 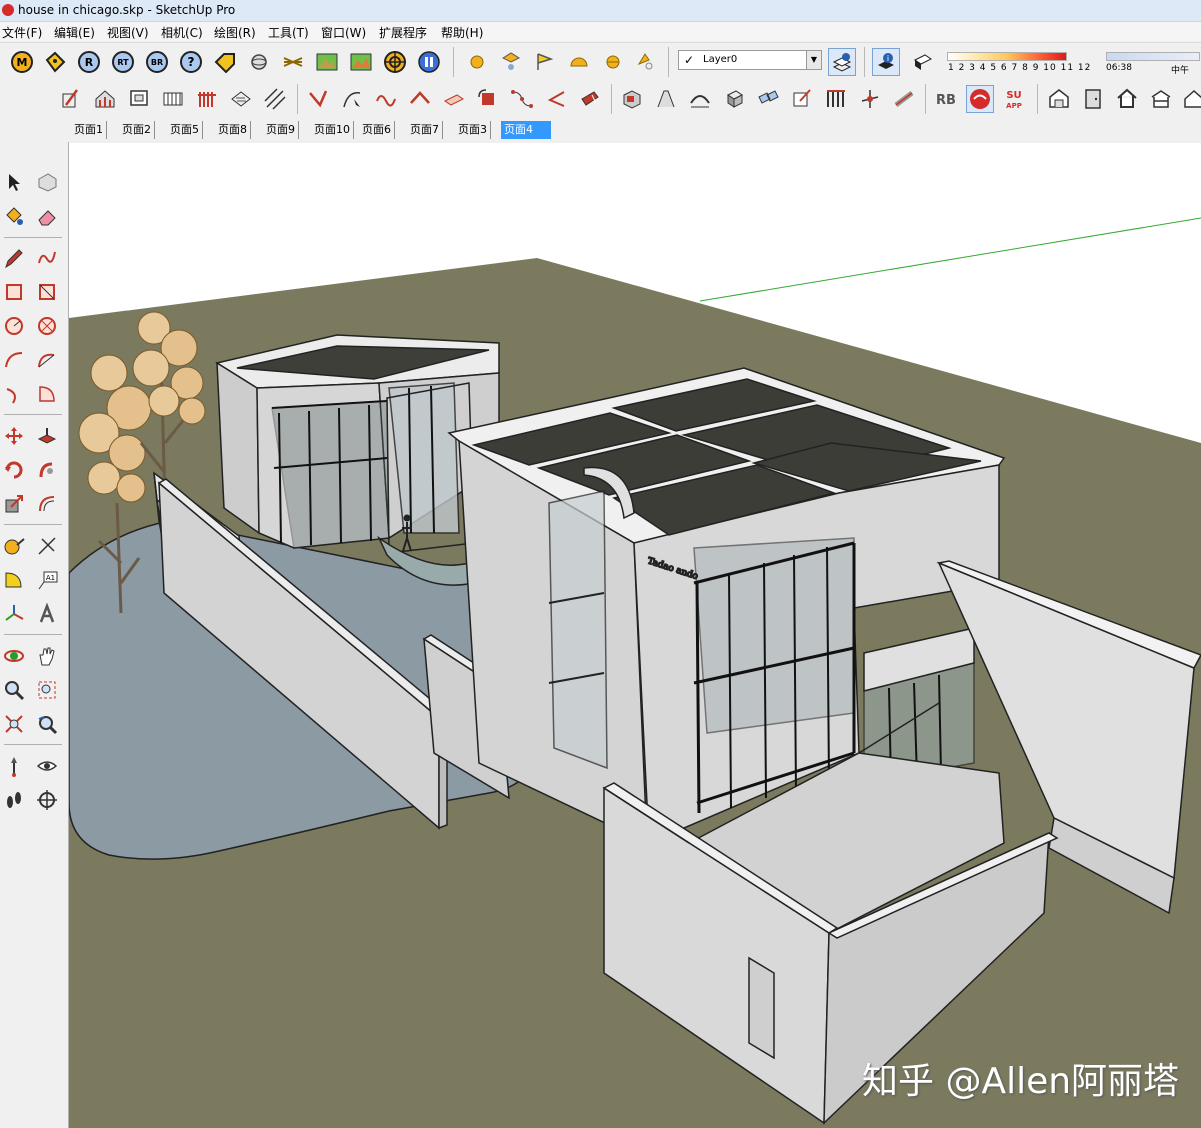 I want to click on frame-button, so click(x=139, y=99).